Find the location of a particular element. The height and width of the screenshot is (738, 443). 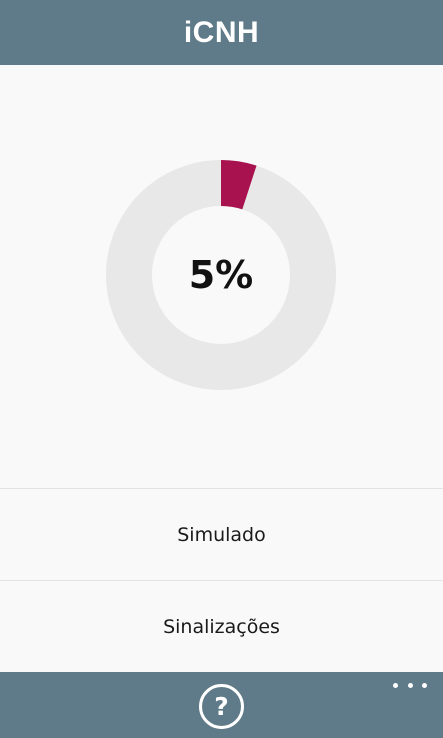

help-icon: ? is located at coordinates (221, 706).